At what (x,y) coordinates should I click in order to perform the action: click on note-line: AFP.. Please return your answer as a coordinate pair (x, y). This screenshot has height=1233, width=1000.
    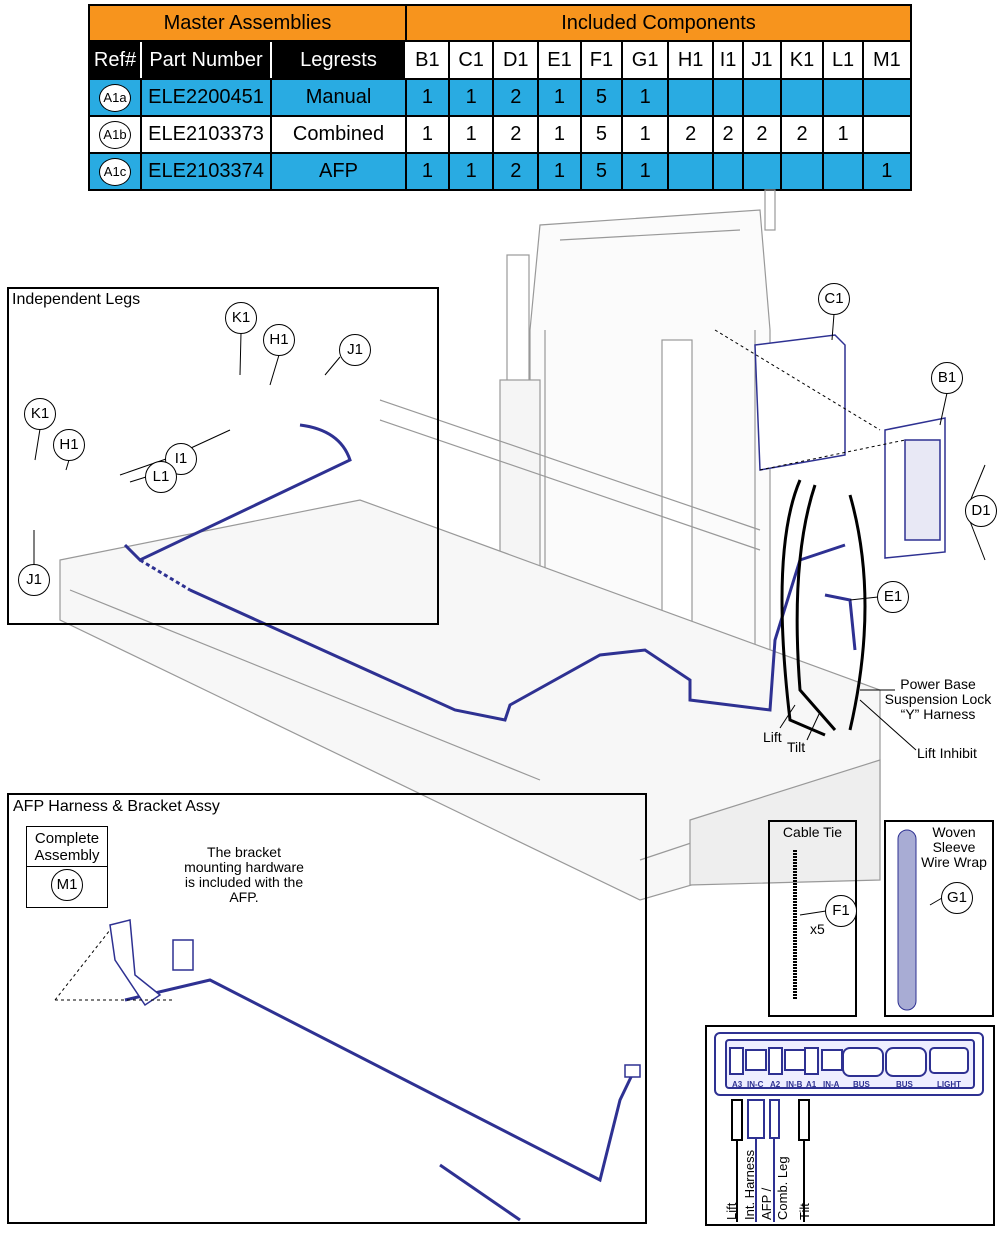
    Looking at the image, I should click on (244, 897).